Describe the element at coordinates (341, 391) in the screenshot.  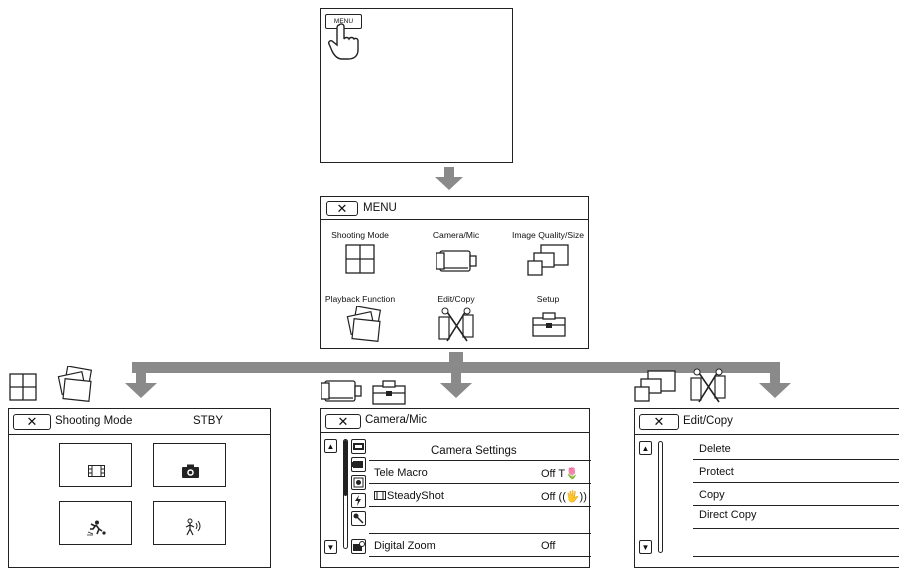
I see `camcorder-icon` at that location.